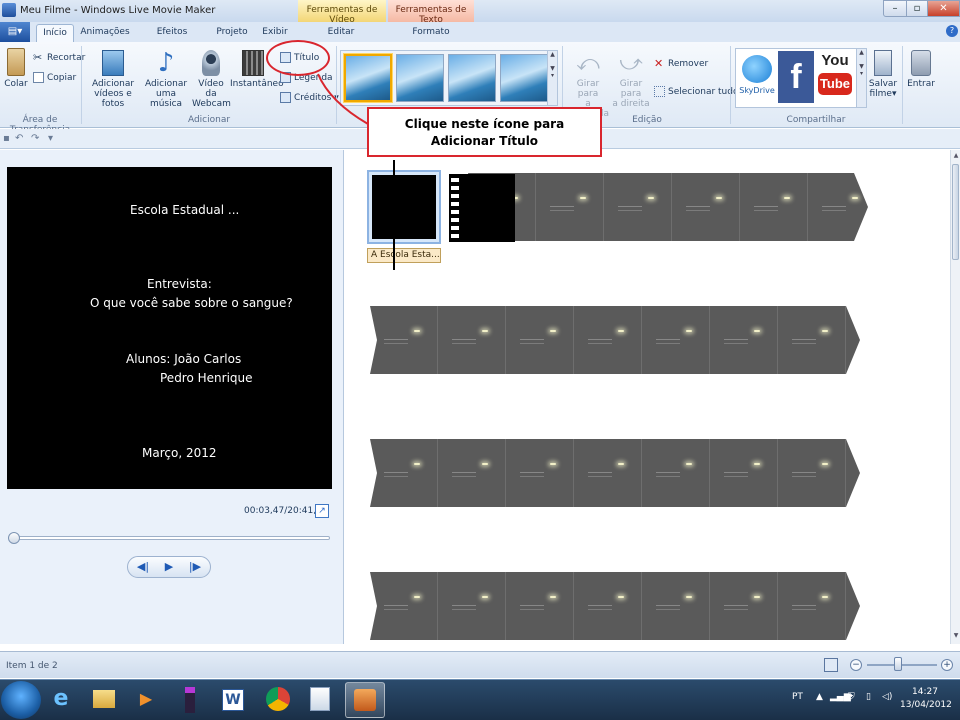  Describe the element at coordinates (169, 538) in the screenshot. I see `seek-bar` at that location.